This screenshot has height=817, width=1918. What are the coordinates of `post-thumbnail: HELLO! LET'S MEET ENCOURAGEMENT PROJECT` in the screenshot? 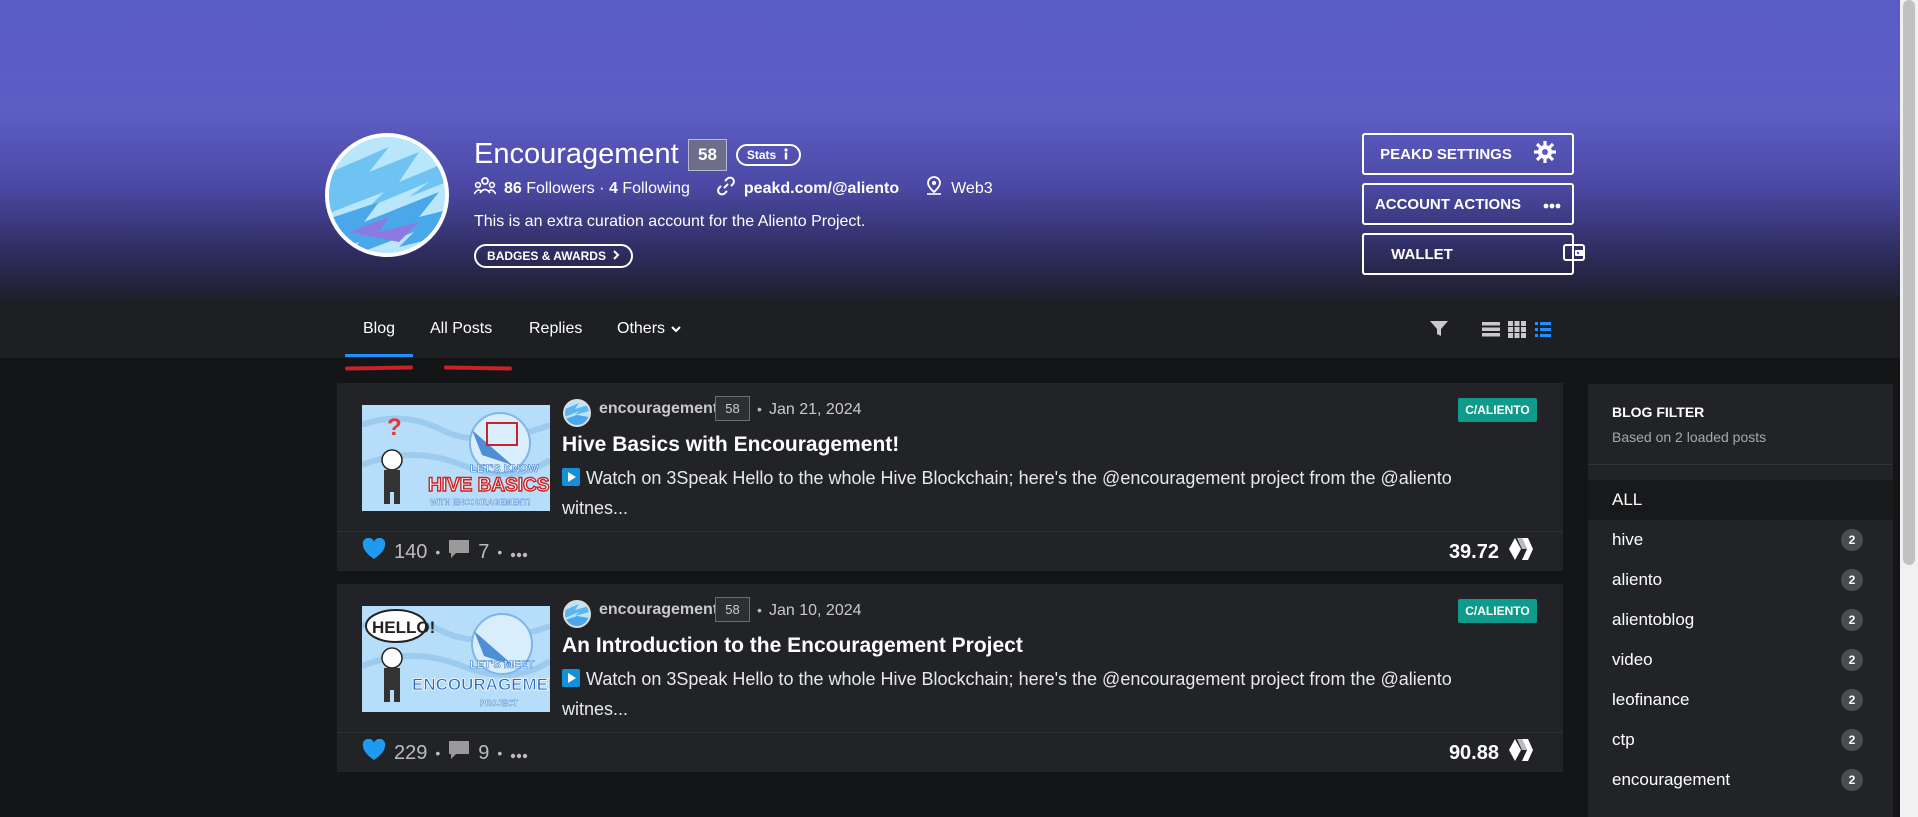 It's located at (456, 659).